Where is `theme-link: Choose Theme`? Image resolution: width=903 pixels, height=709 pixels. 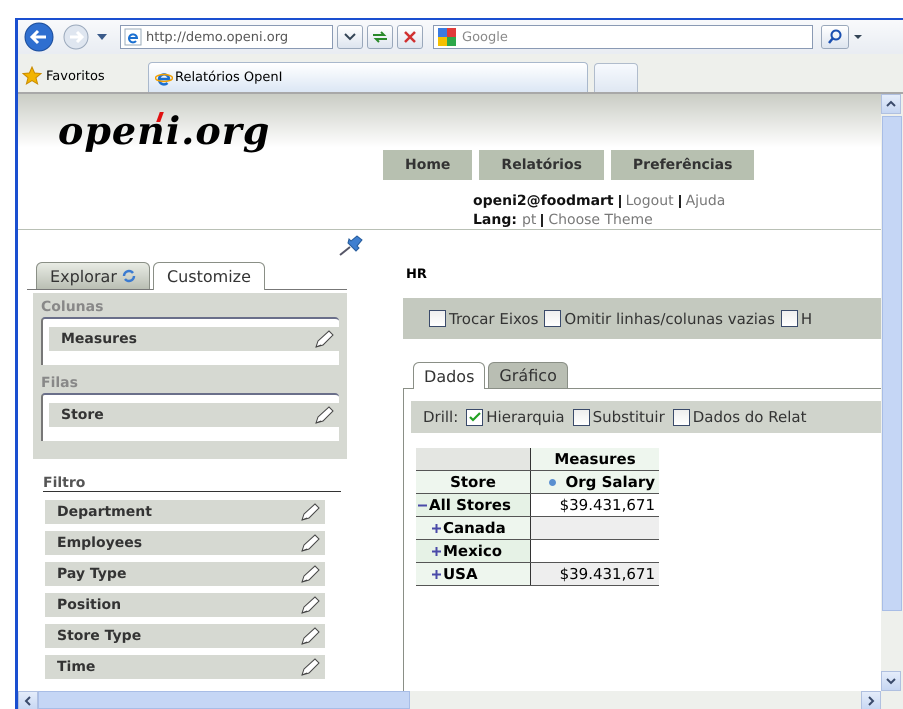 theme-link: Choose Theme is located at coordinates (600, 220).